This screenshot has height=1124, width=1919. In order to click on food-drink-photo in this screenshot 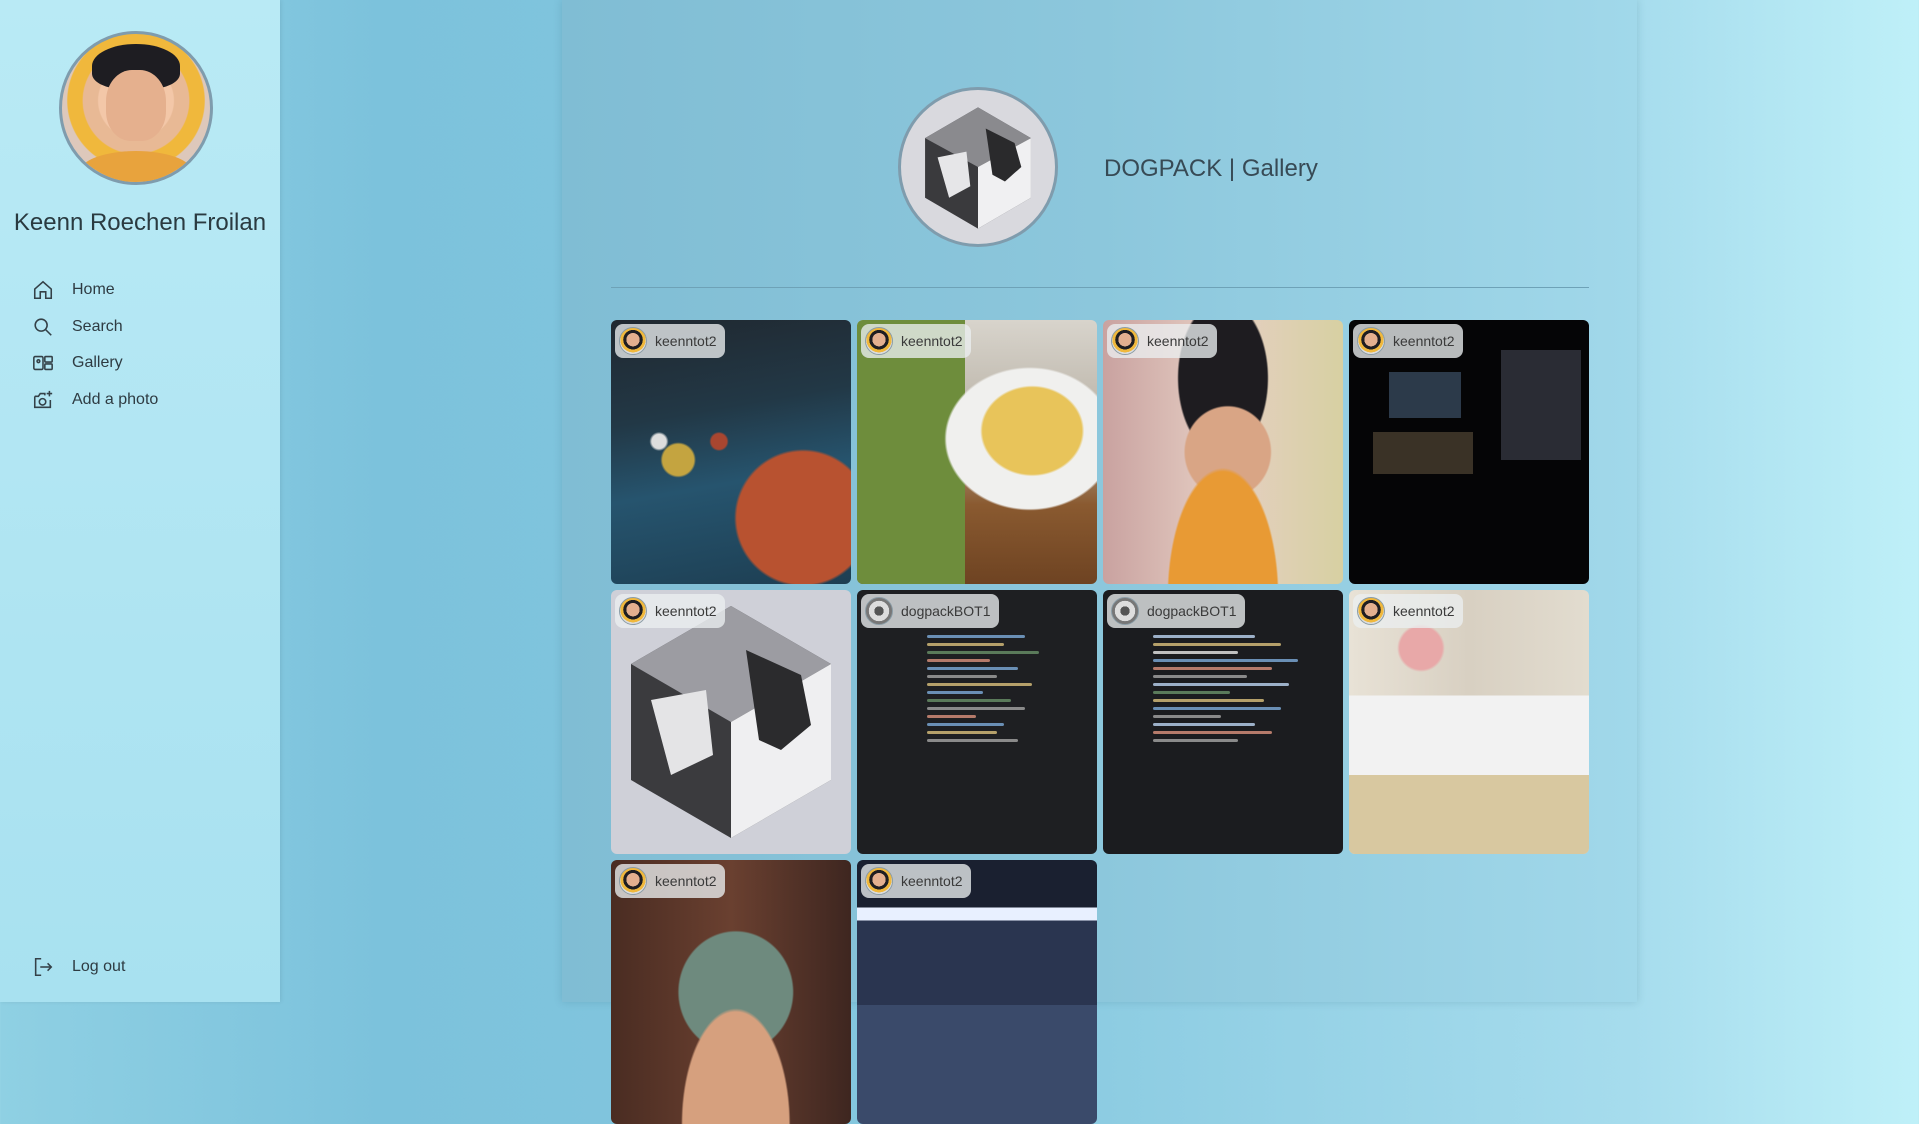, I will do `click(977, 452)`.